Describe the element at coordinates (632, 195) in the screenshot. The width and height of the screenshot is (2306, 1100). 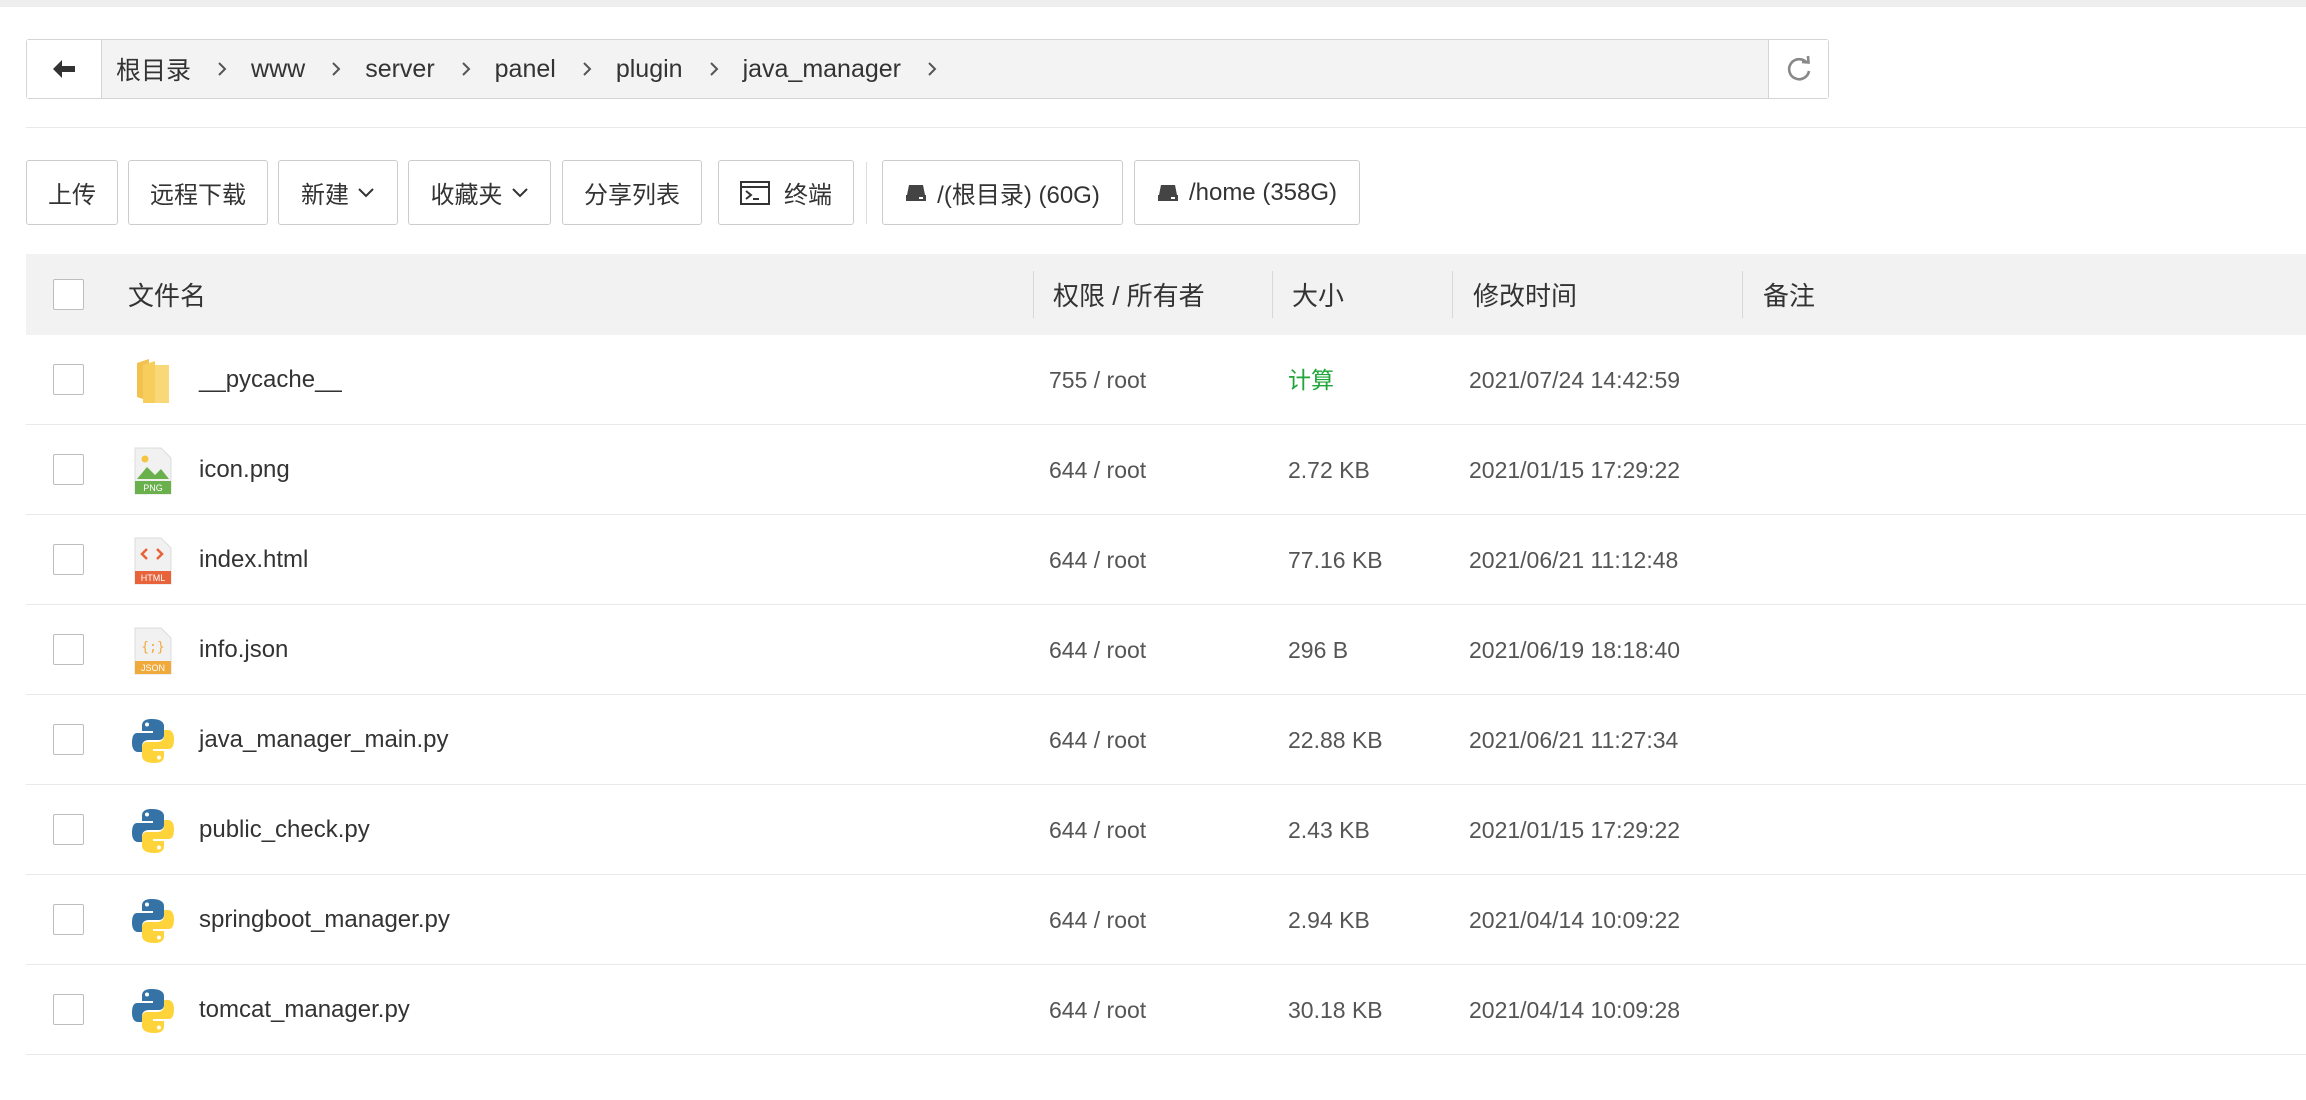
I see `share-list-label: 分享列表` at that location.